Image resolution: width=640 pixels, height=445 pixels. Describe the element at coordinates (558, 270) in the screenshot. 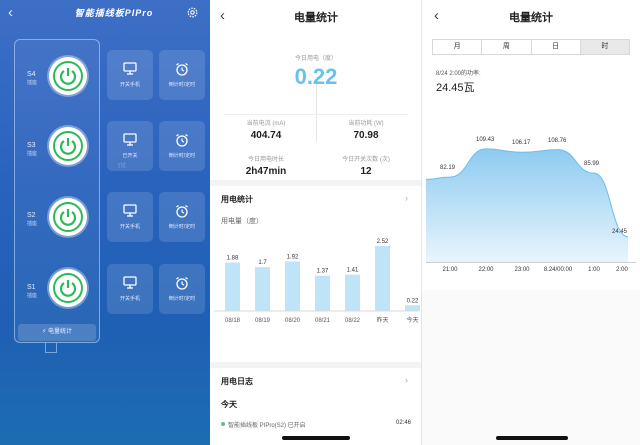

I see `x-tick-label: 8.24/00:00` at that location.